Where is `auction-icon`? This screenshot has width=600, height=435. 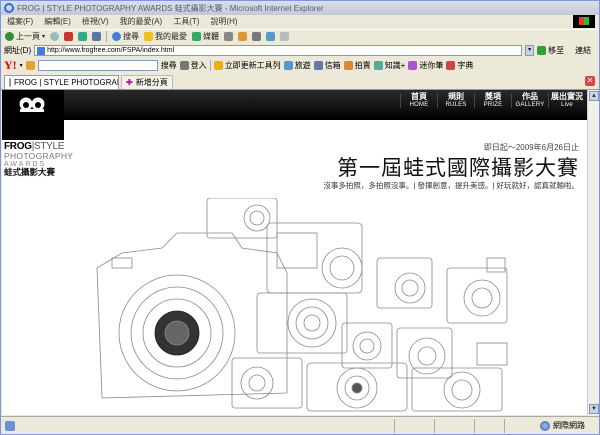
auction-icon is located at coordinates (348, 65).